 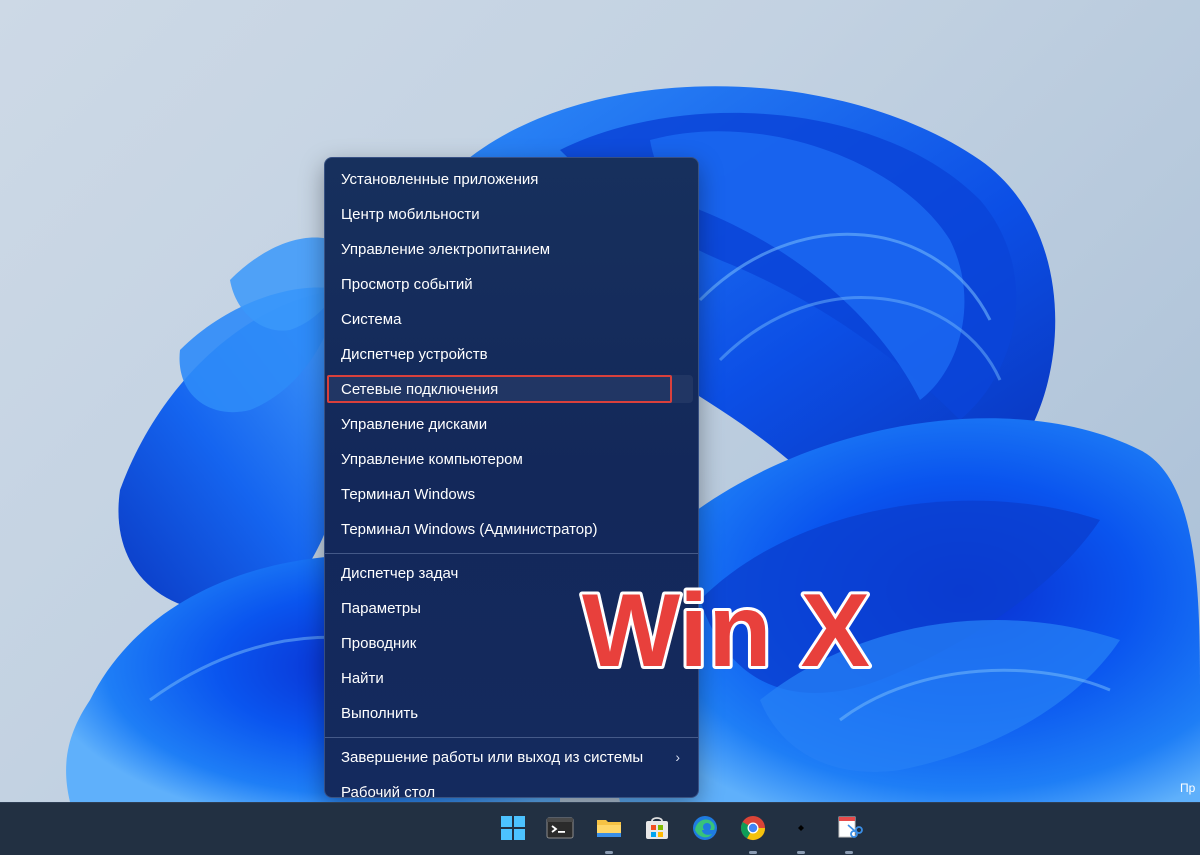 I want to click on windows-start-icon, so click(x=513, y=828).